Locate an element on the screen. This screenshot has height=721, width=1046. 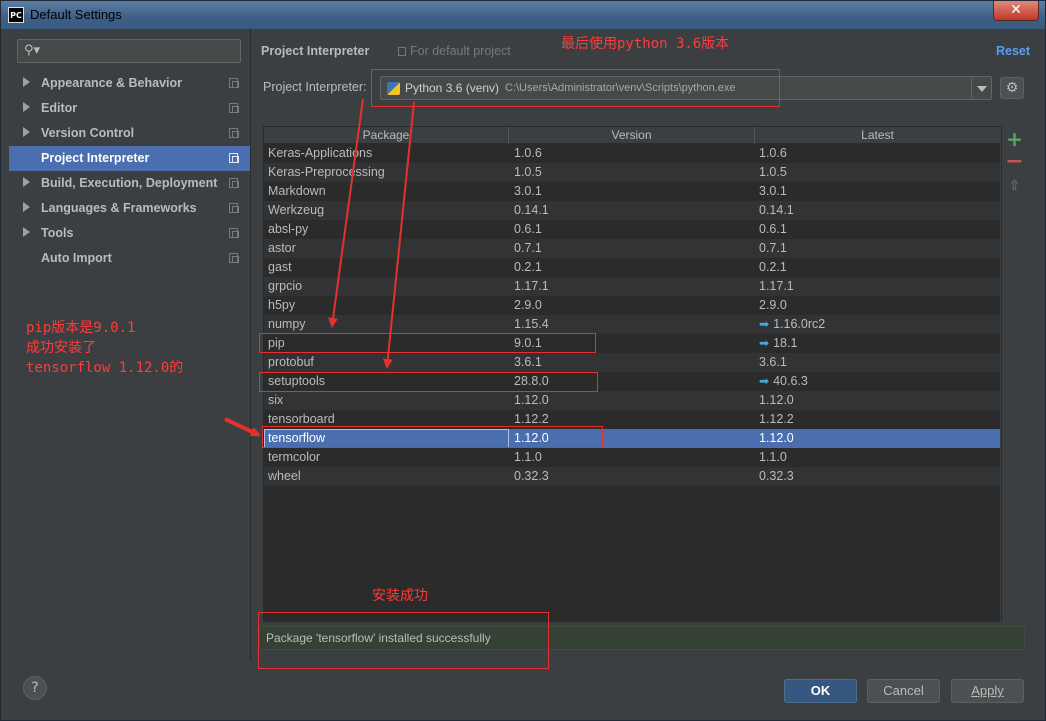
remove-package-button: − is located at coordinates (1014, 161).